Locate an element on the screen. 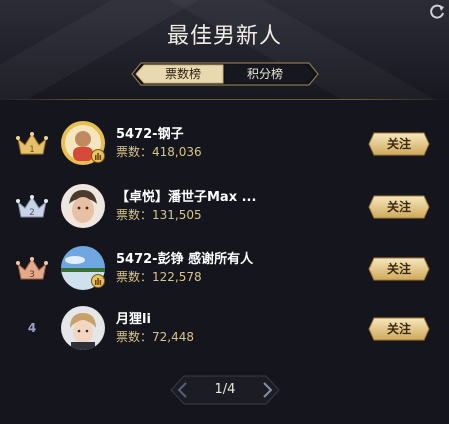 This screenshot has height=424, width=449. candidate-name: 5472-彭铮 感谢所有人 is located at coordinates (185, 259).